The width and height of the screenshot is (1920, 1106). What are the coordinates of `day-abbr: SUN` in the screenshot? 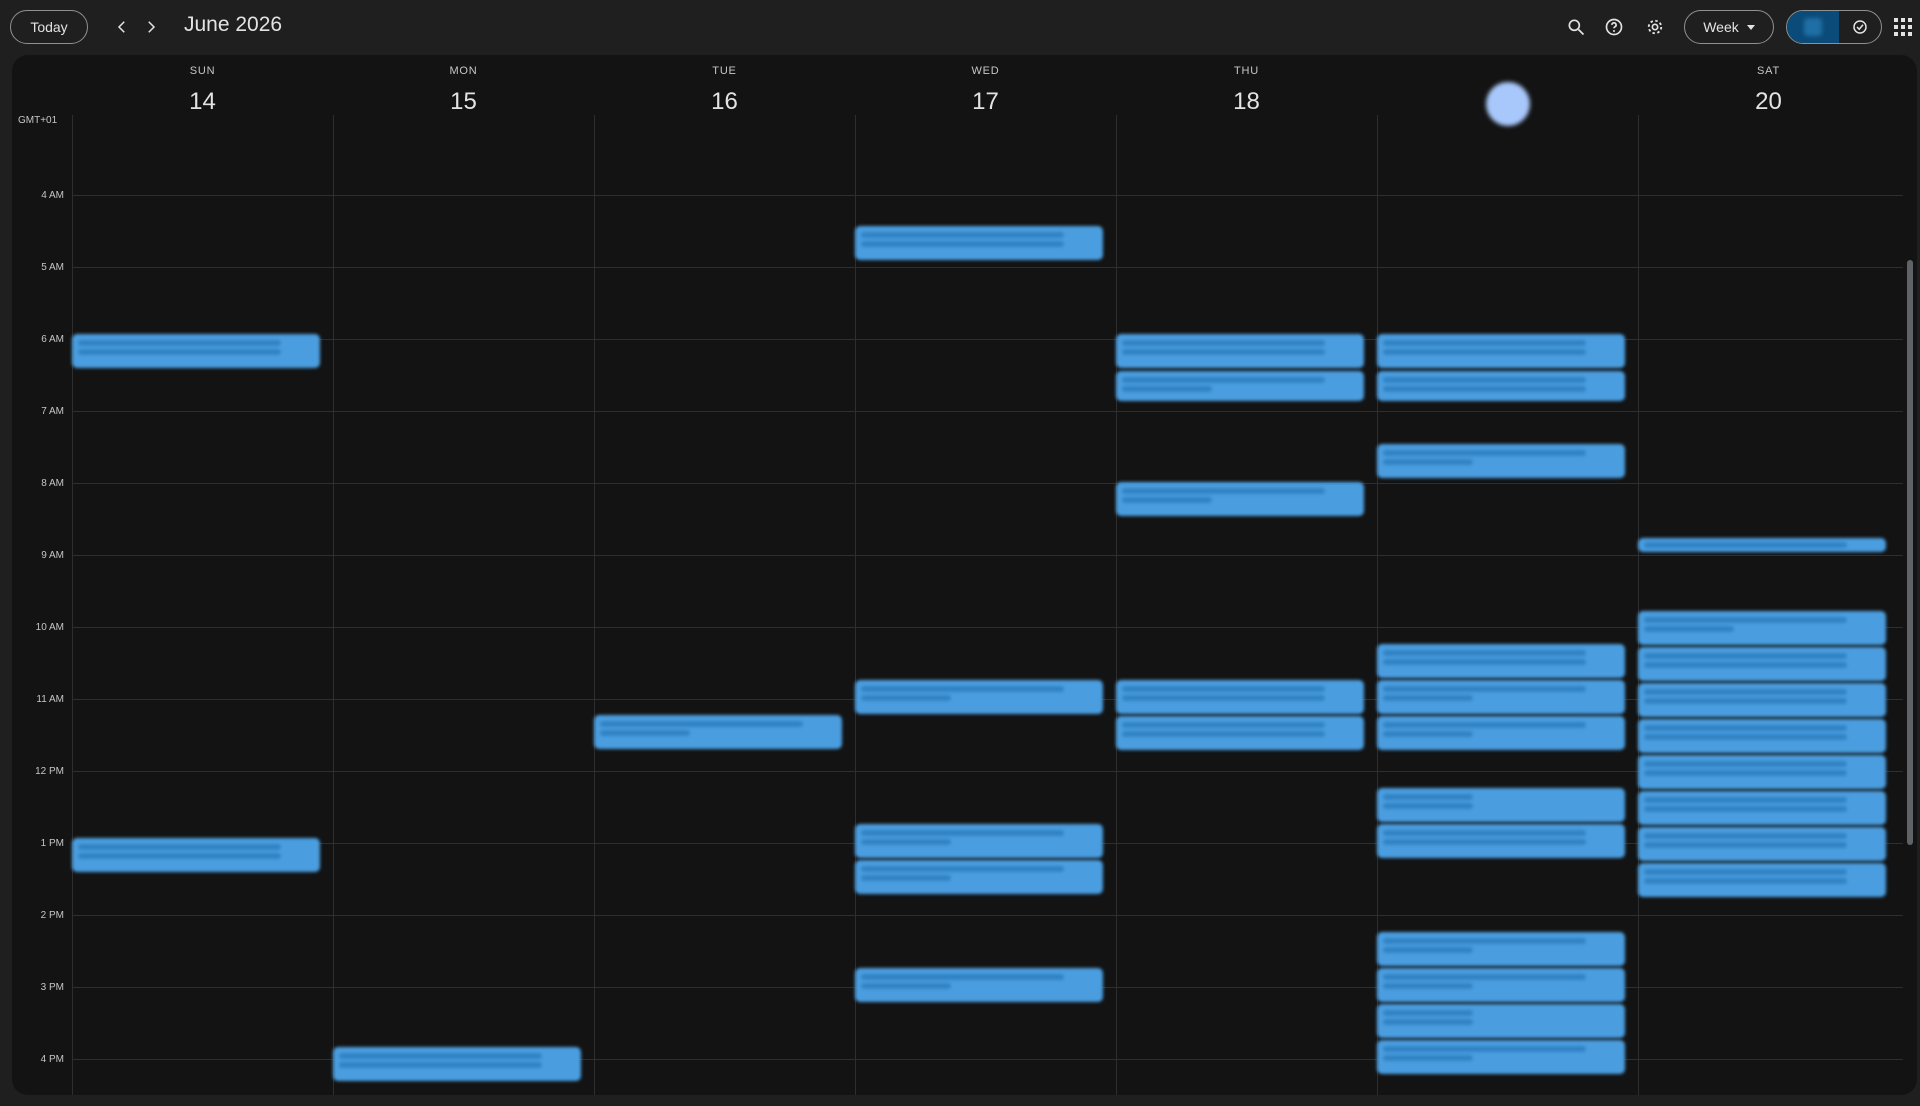 It's located at (202, 71).